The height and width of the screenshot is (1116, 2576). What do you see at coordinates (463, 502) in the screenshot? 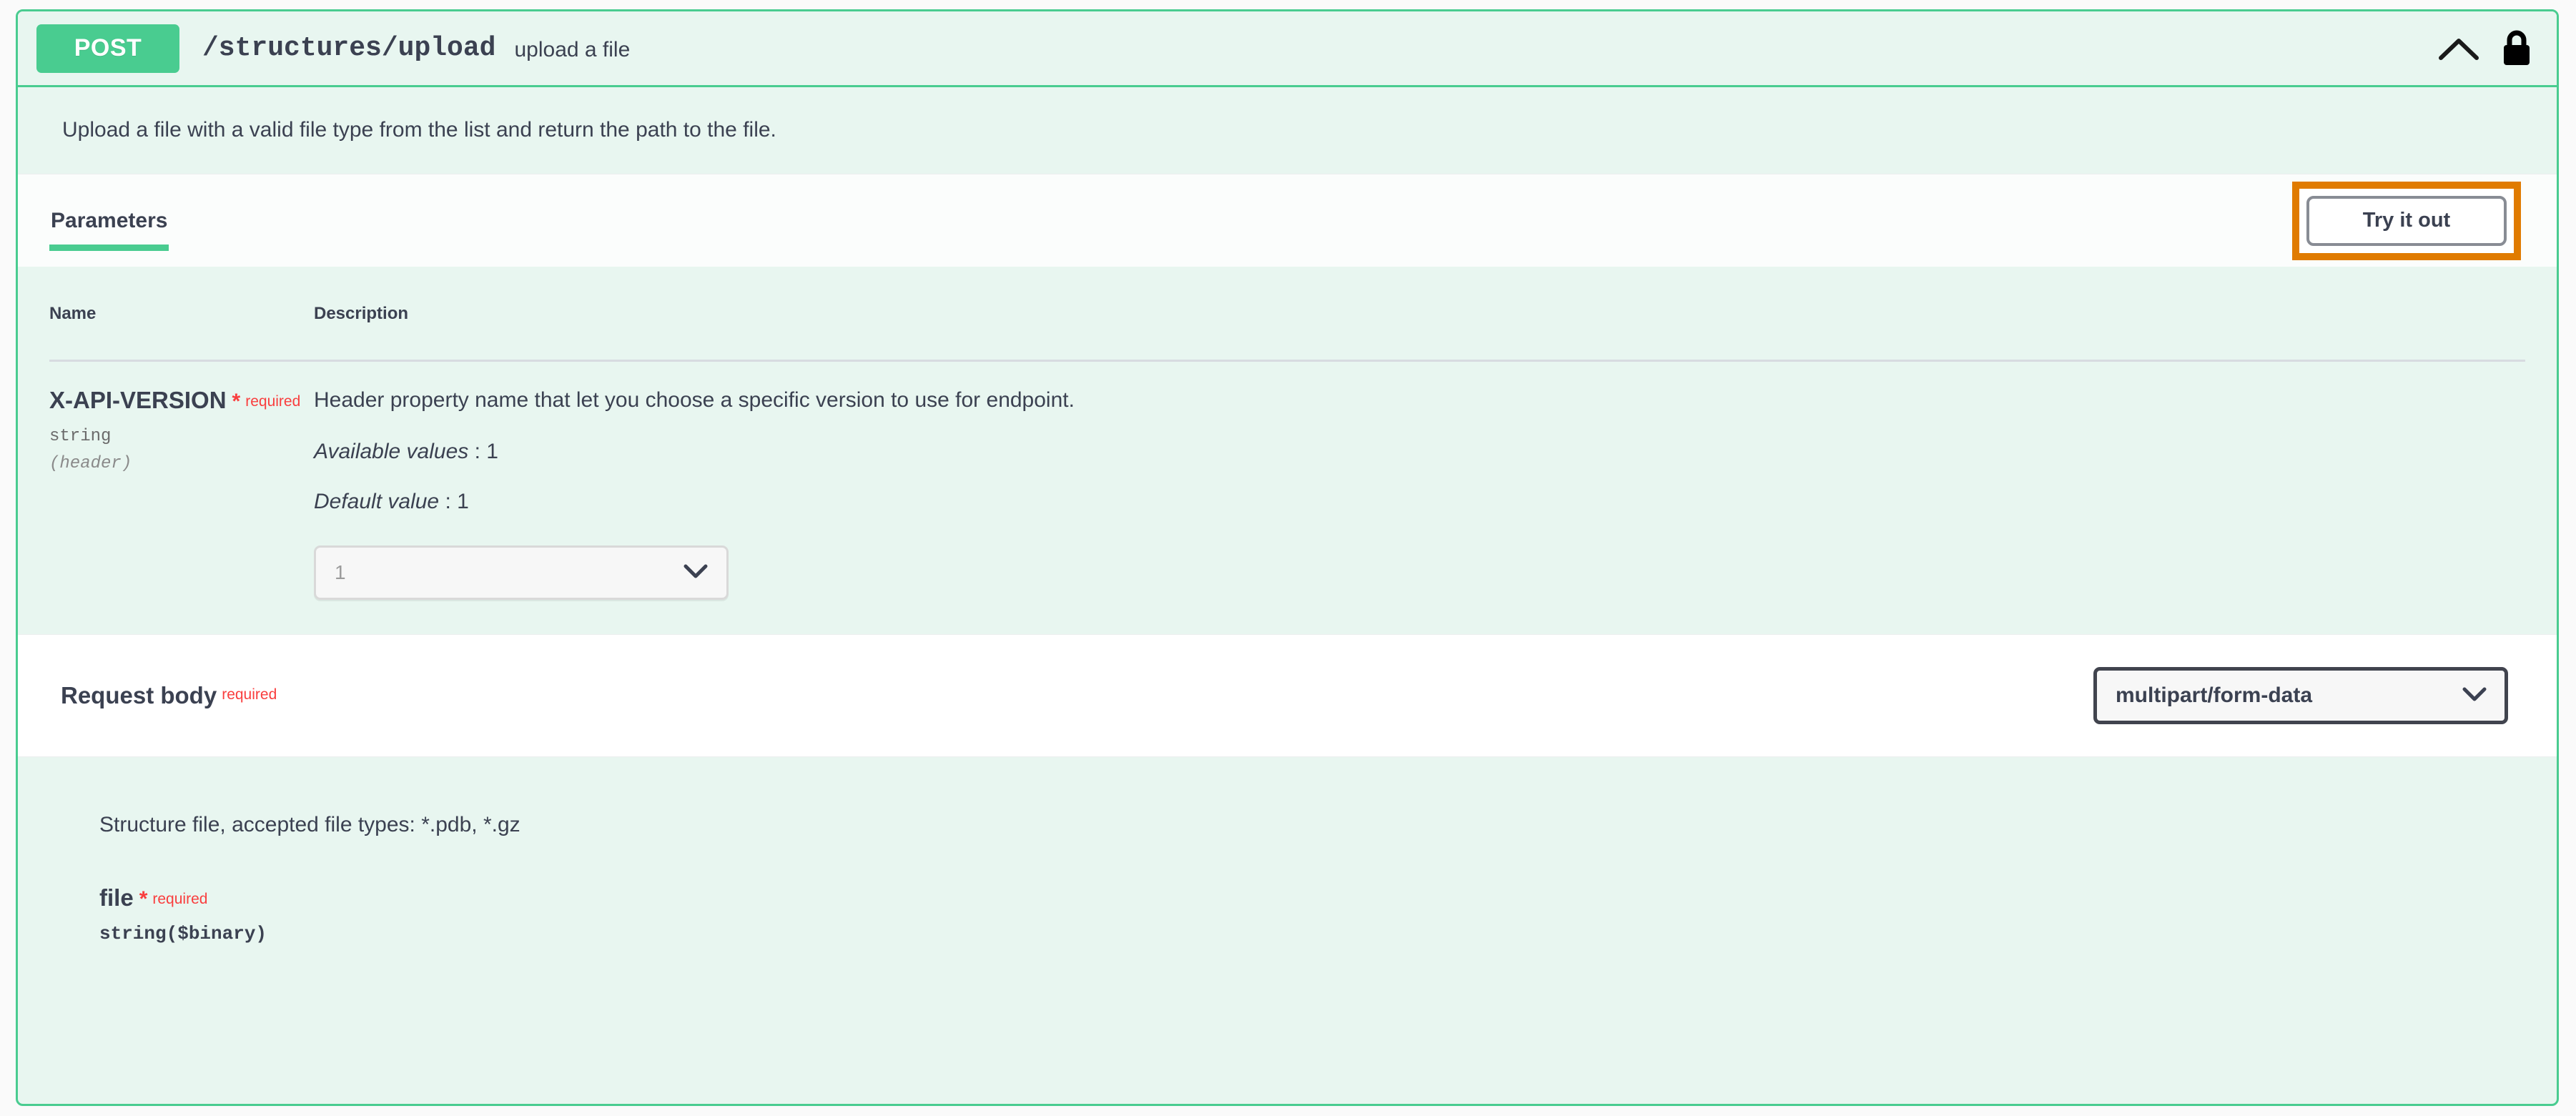
I see `default-value-value: 1` at bounding box center [463, 502].